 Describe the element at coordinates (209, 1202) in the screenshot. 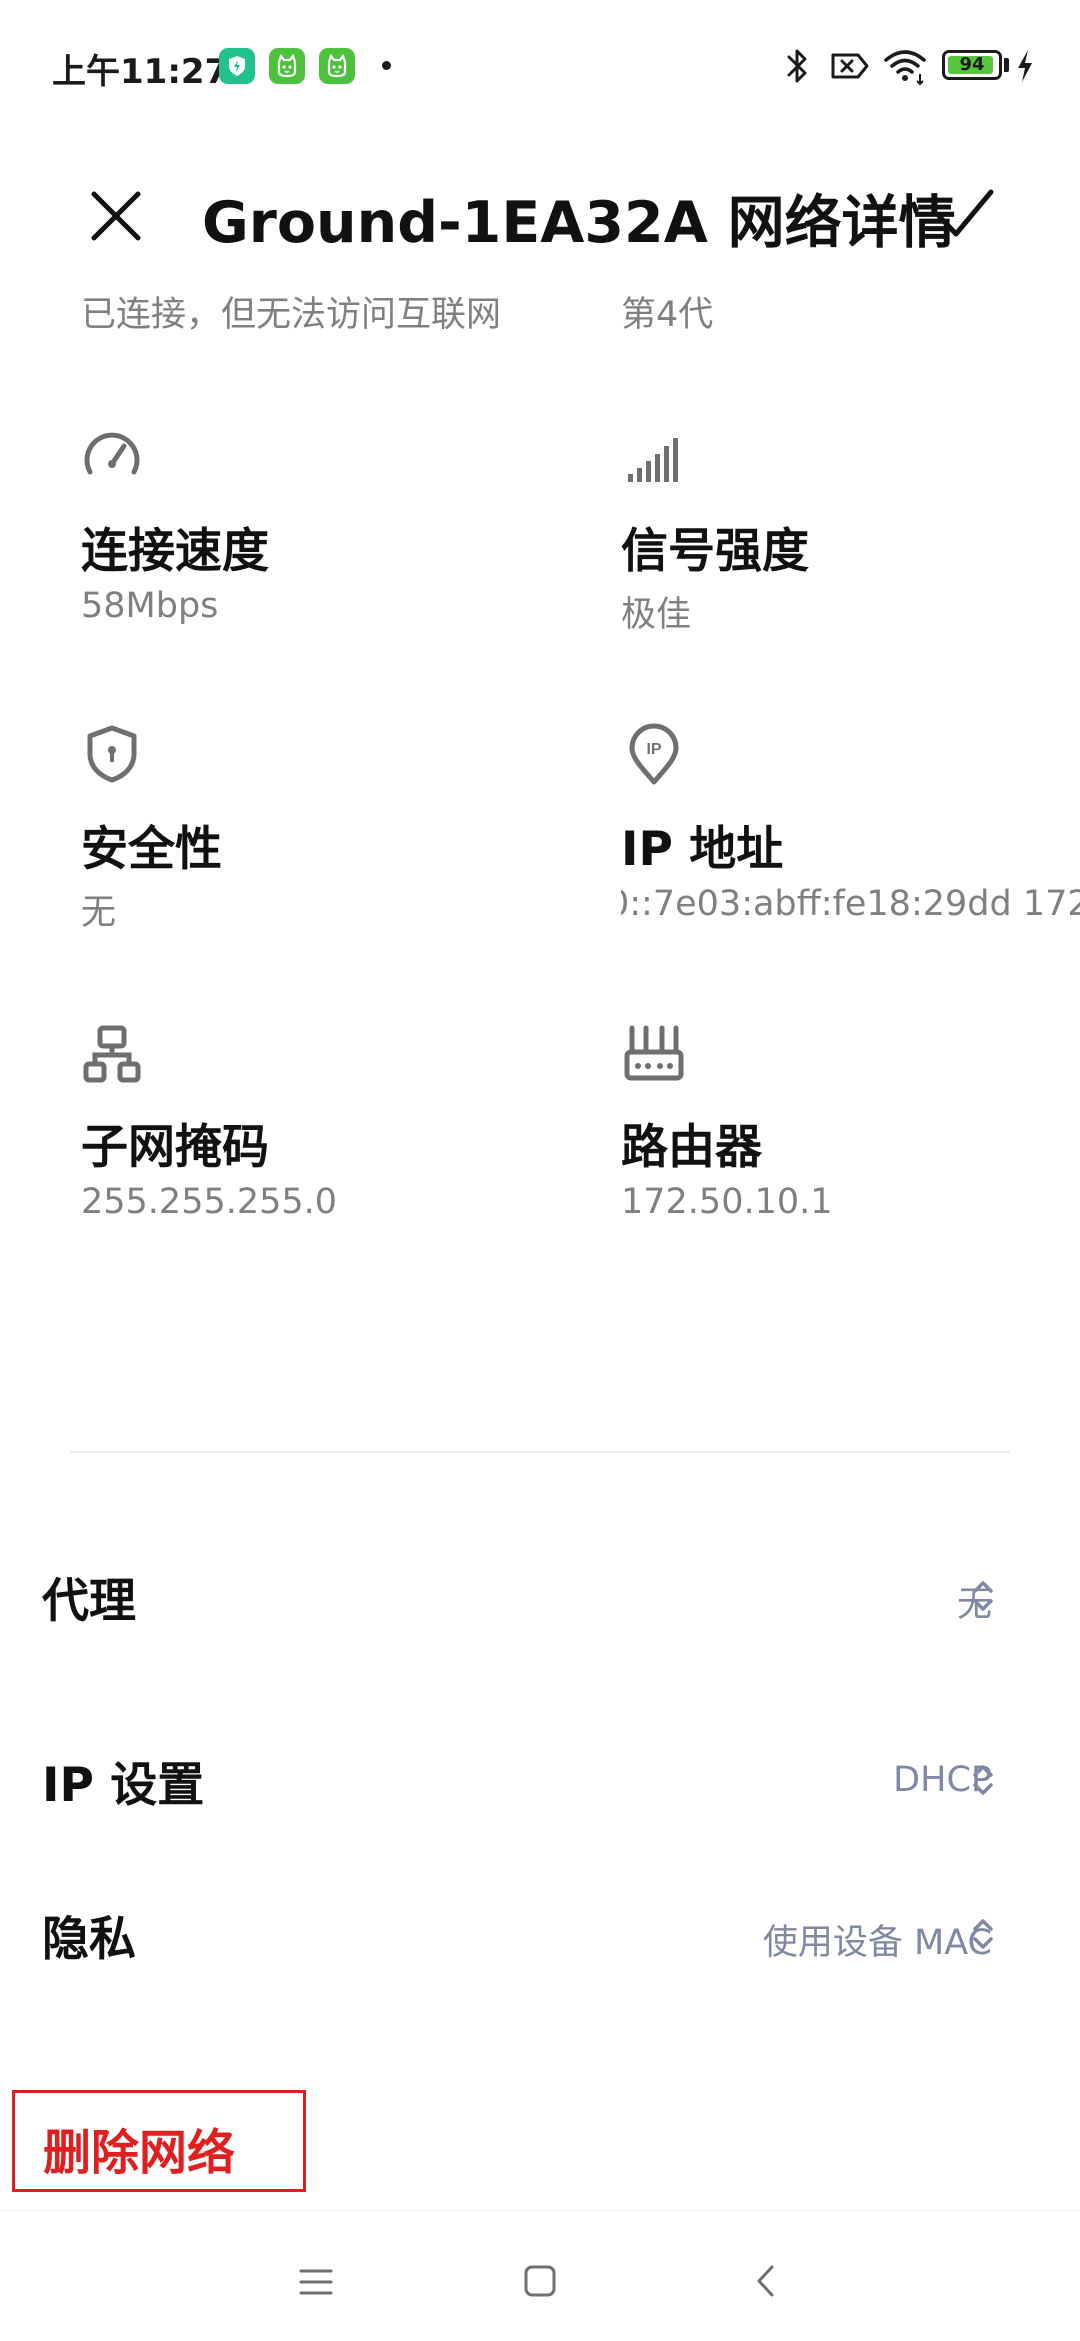

I see `detail-value-subnet: 255.255.255.0` at that location.